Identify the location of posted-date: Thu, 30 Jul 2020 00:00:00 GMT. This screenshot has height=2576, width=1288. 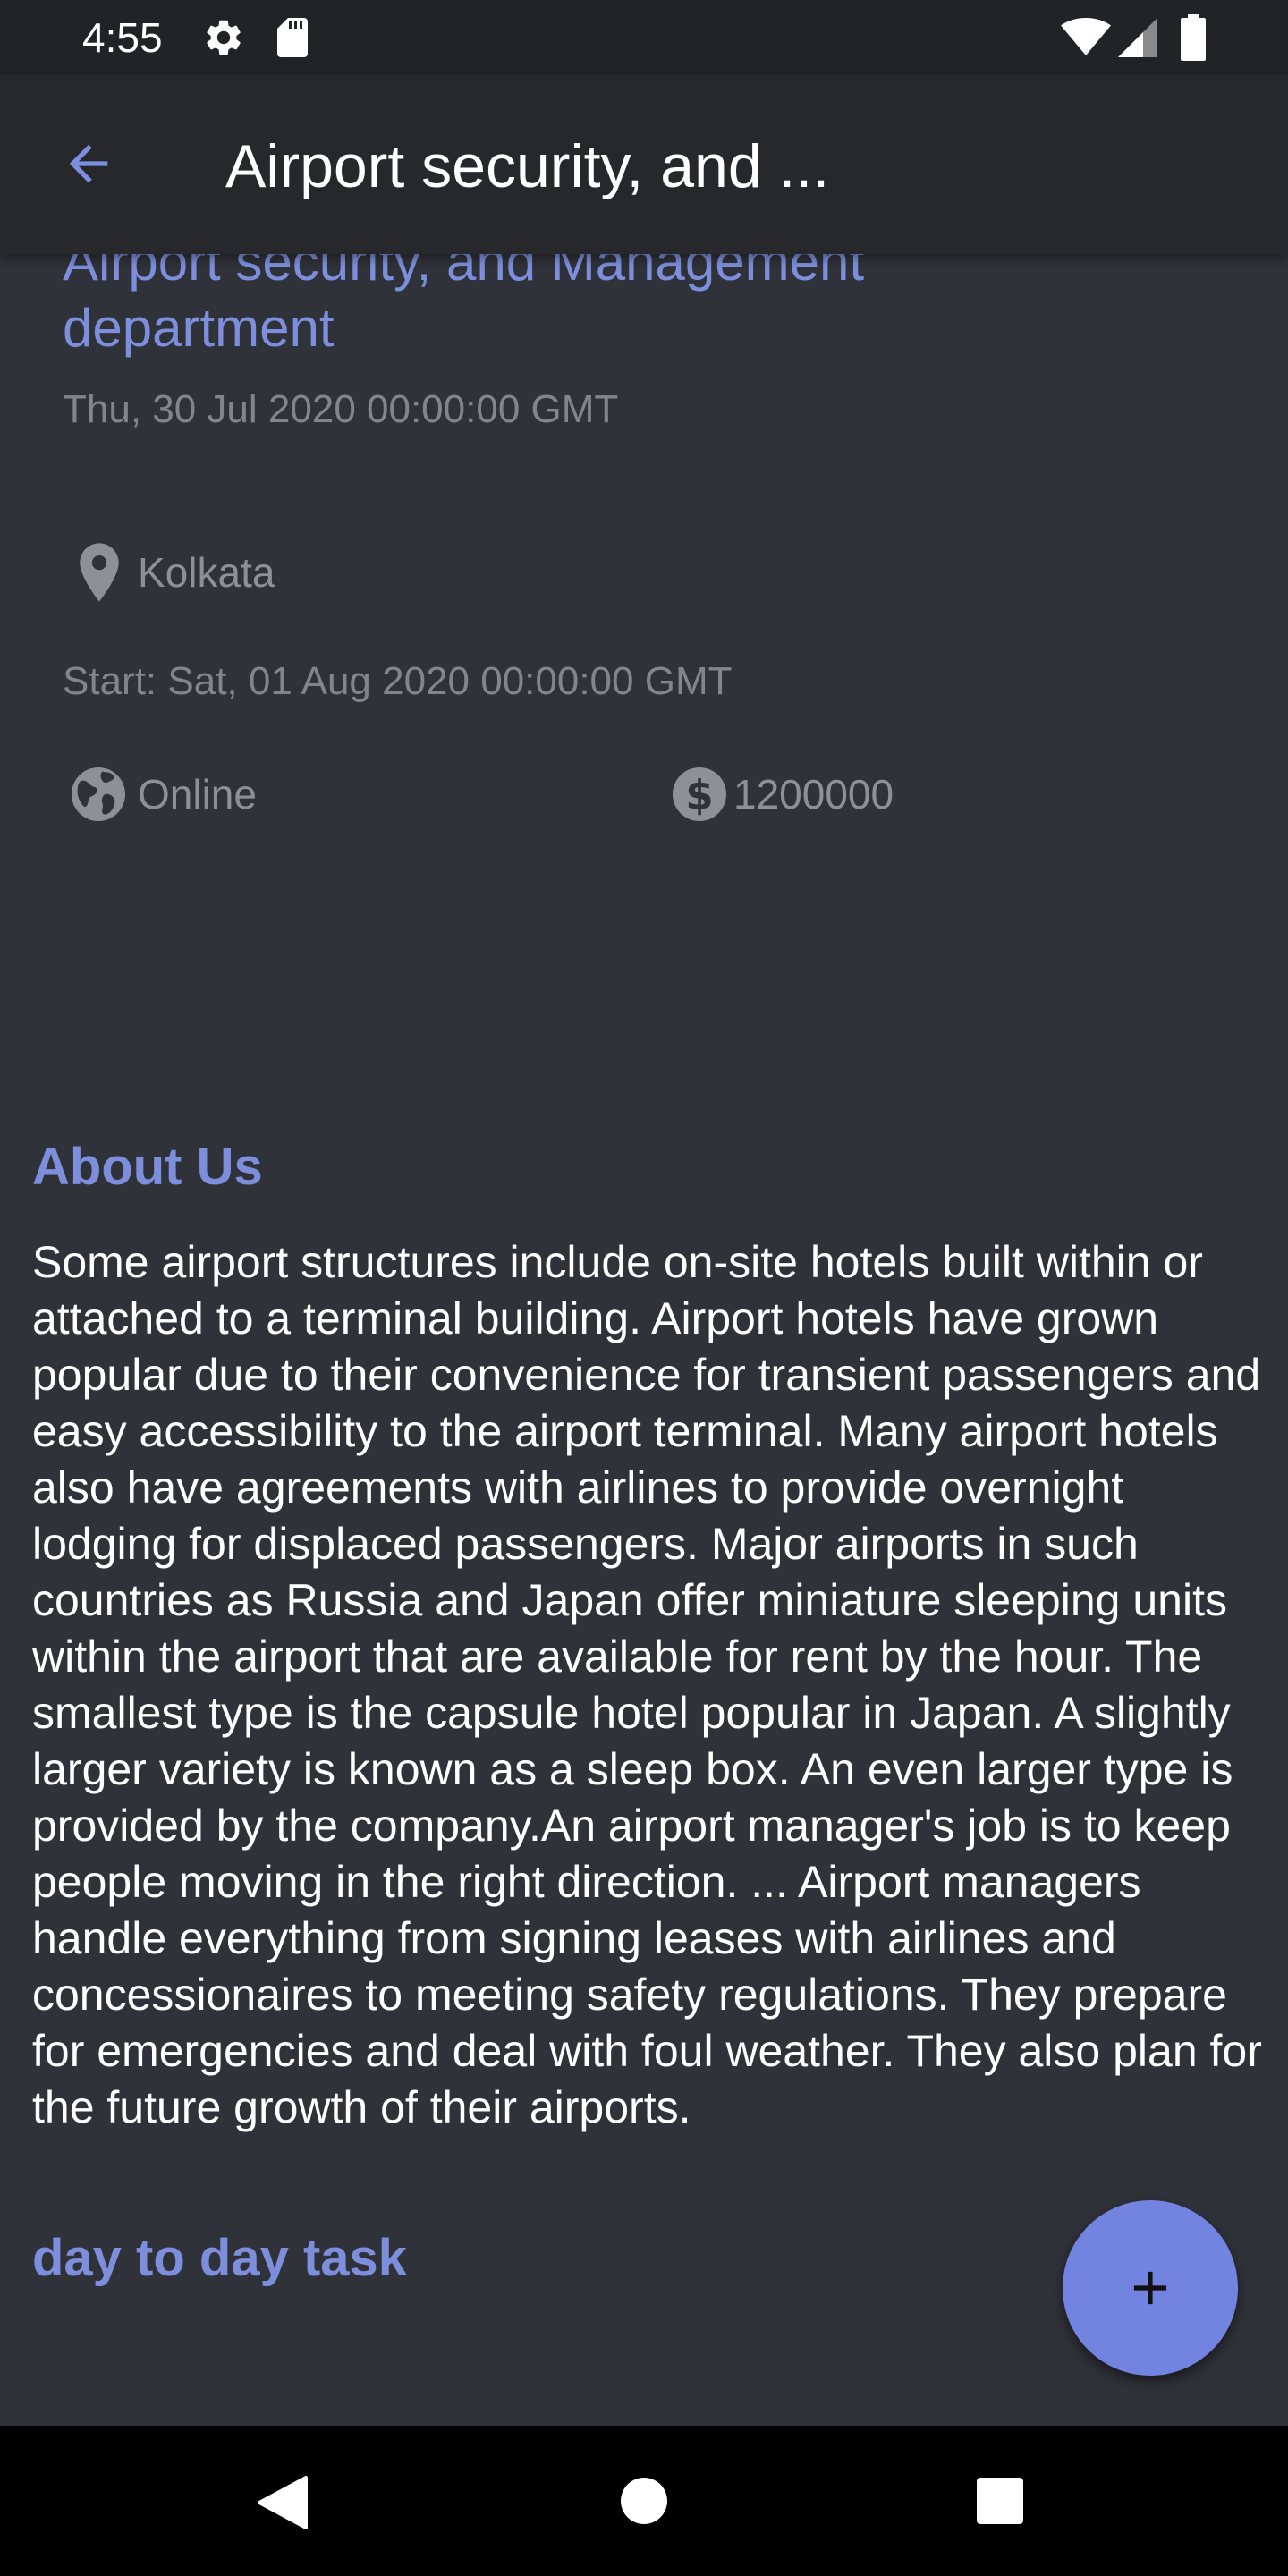
(341, 409).